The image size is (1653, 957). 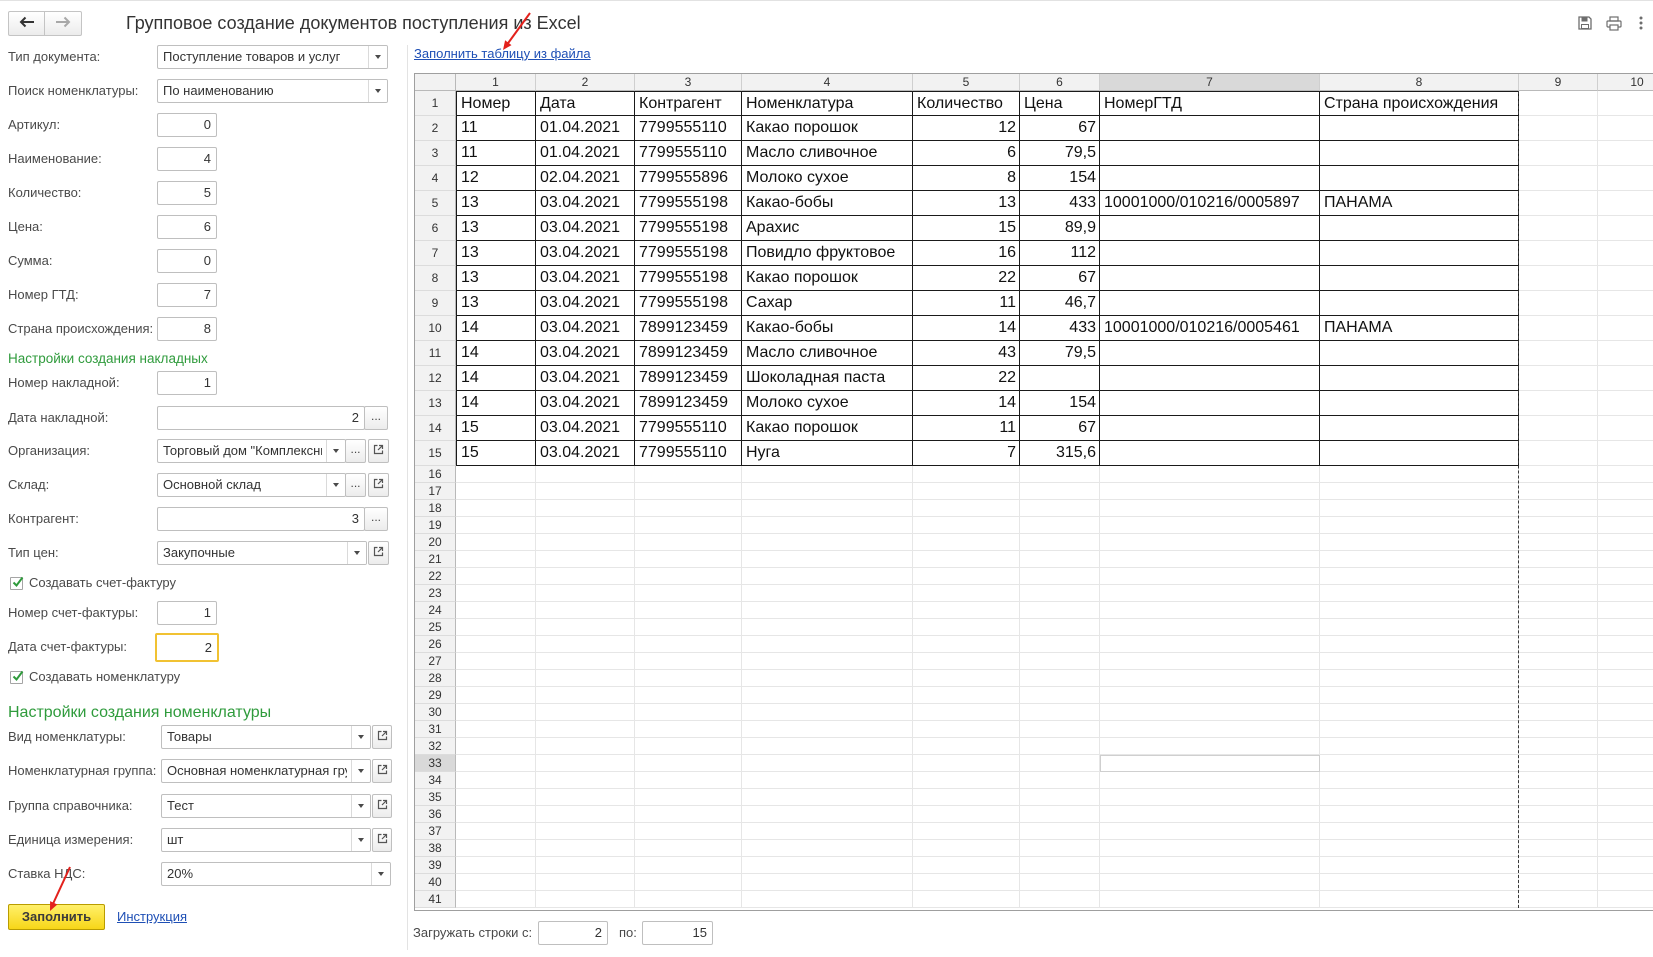 I want to click on unit-open-button, so click(x=382, y=840).